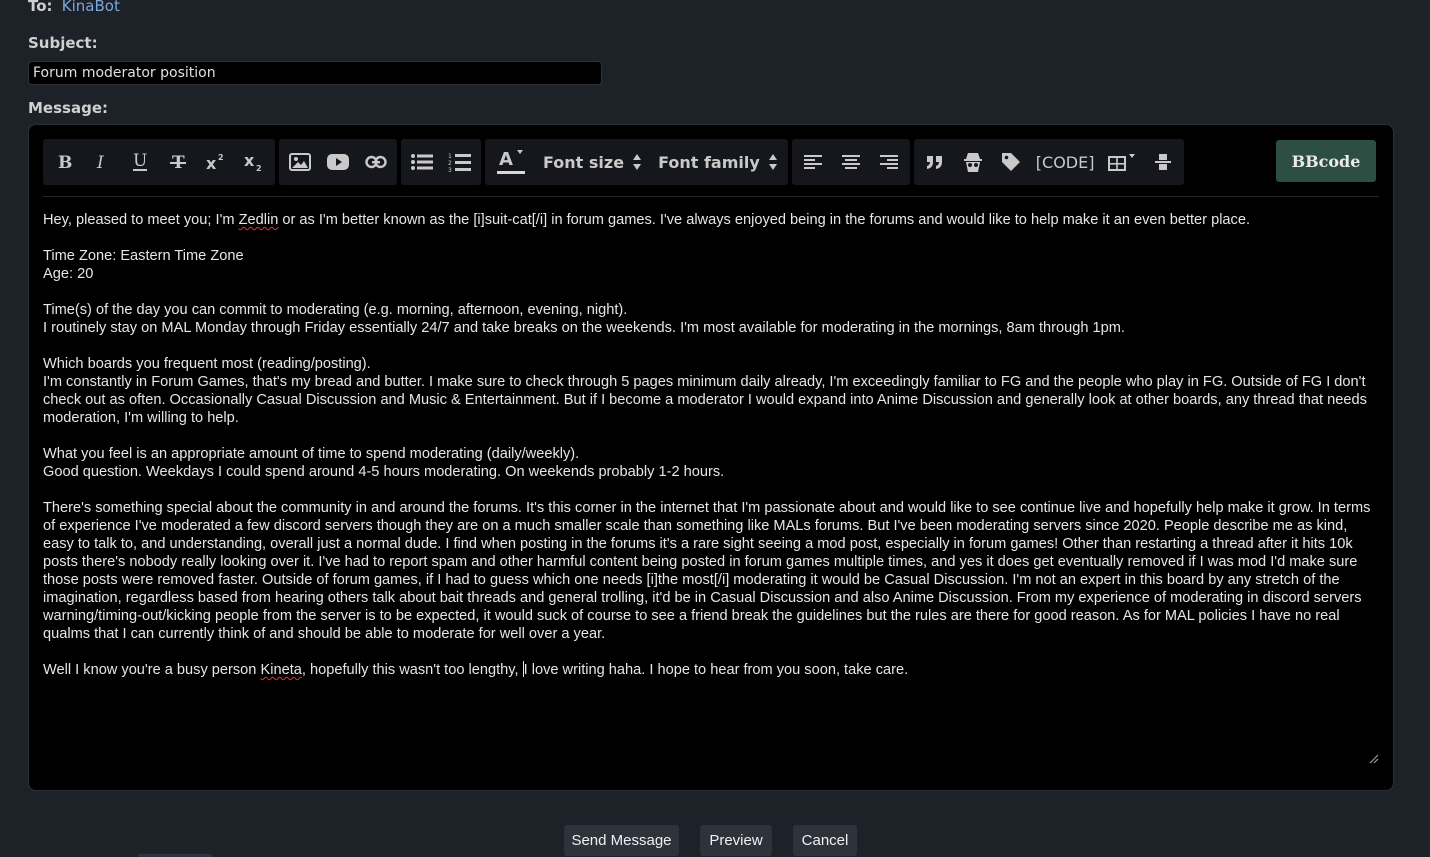  I want to click on subject-input, so click(315, 73).